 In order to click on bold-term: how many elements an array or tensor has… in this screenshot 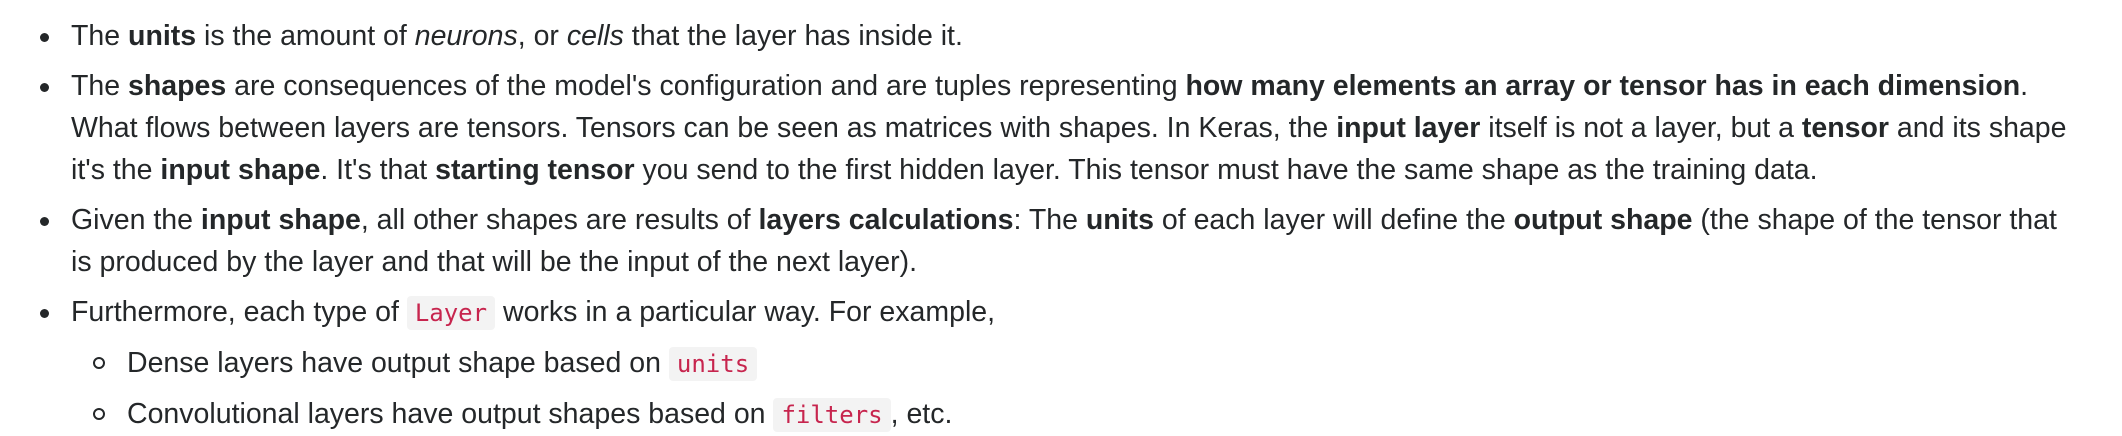, I will do `click(1603, 86)`.